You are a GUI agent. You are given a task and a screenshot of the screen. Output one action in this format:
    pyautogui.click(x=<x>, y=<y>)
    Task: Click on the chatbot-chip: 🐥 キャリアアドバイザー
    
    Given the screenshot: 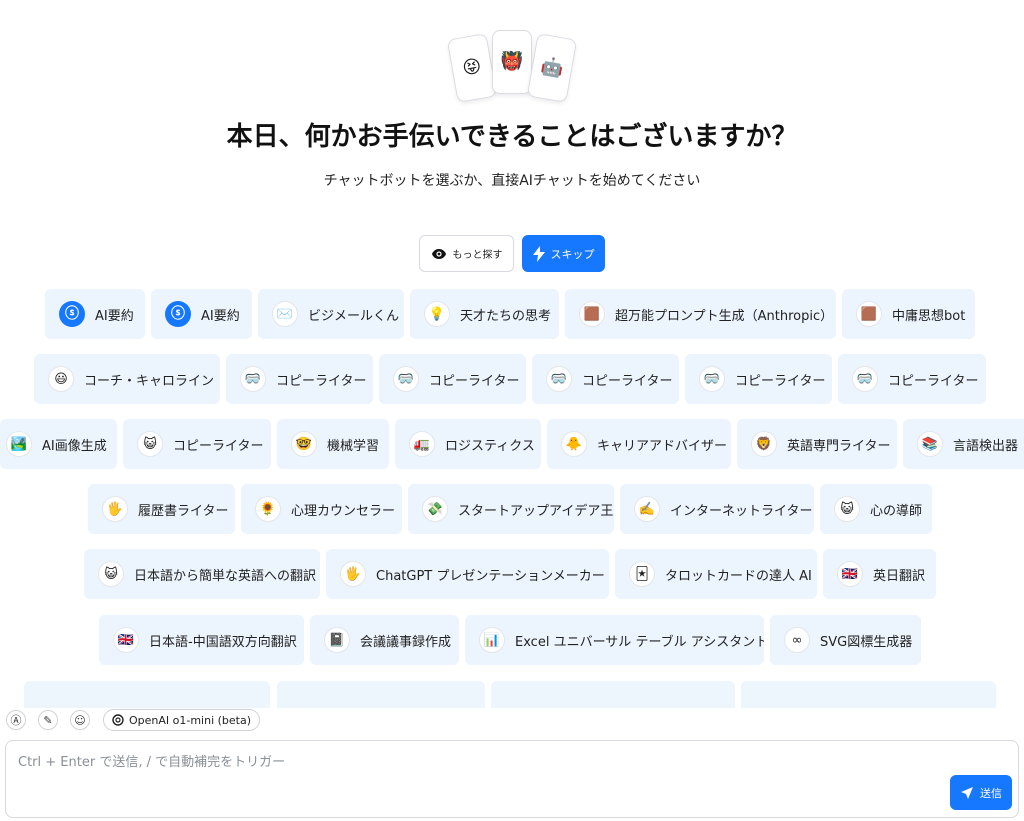 What is the action you would take?
    pyautogui.click(x=639, y=444)
    